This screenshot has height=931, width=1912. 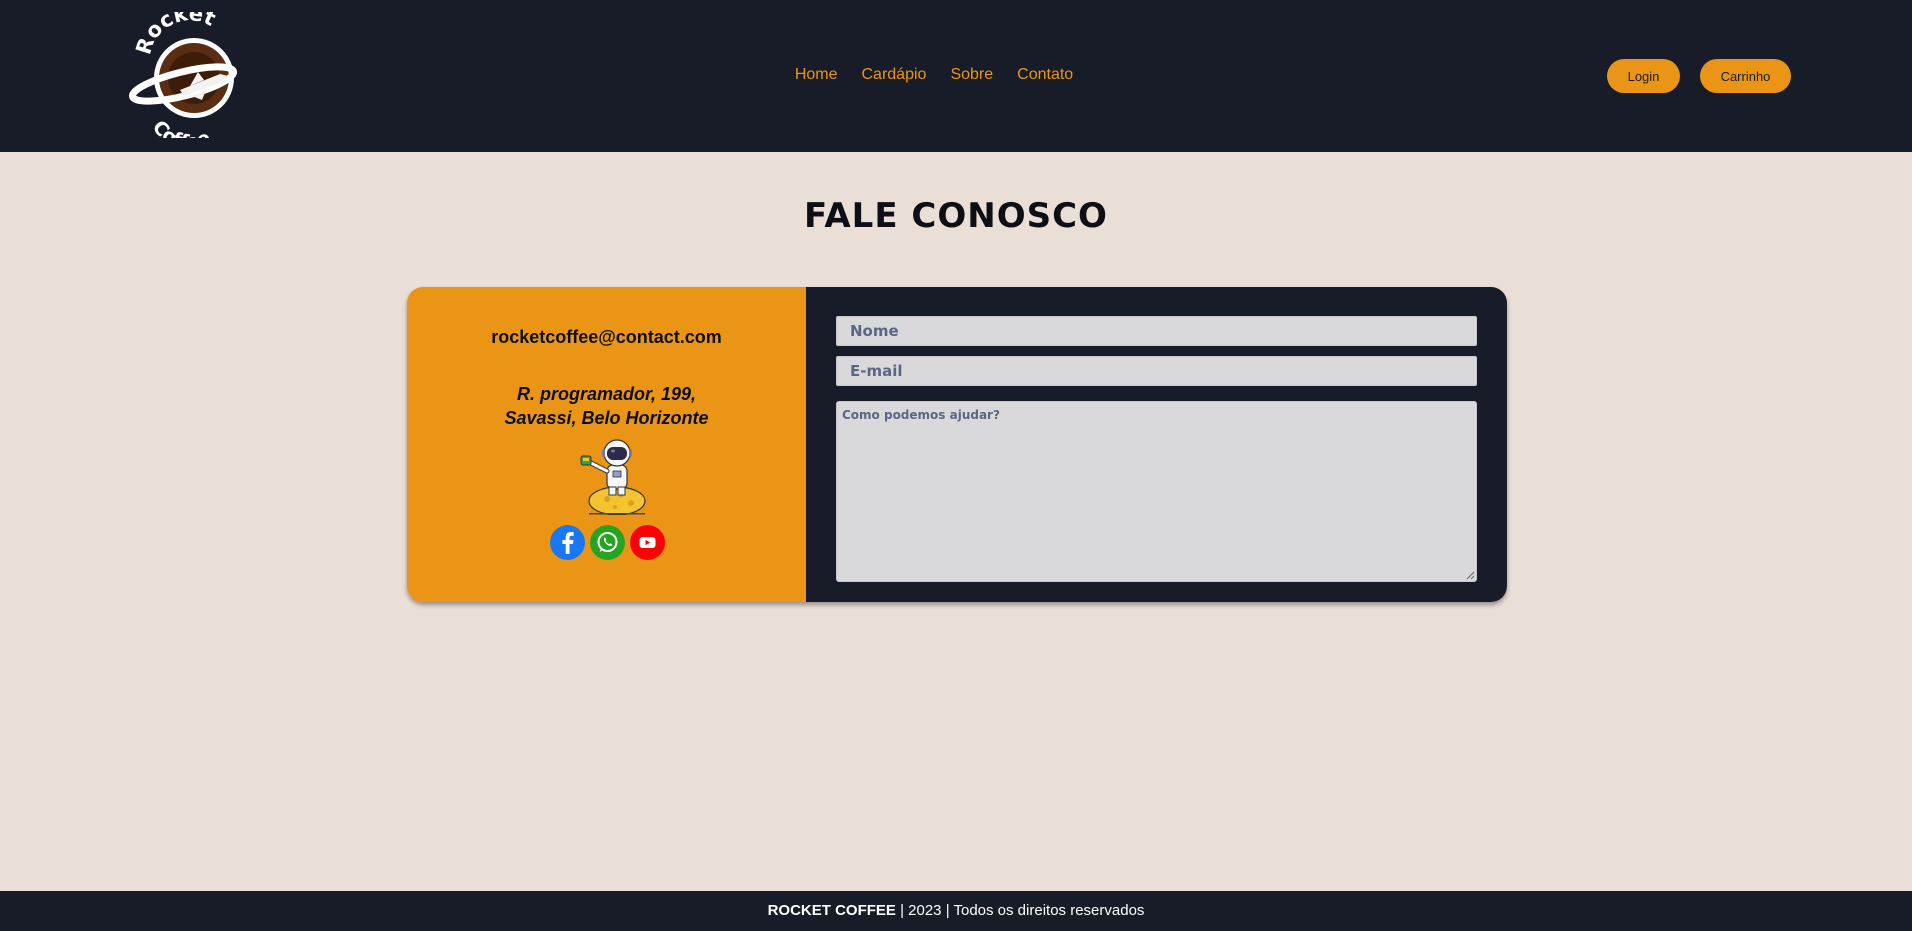 What do you see at coordinates (647, 542) in the screenshot?
I see `youtube-icon` at bounding box center [647, 542].